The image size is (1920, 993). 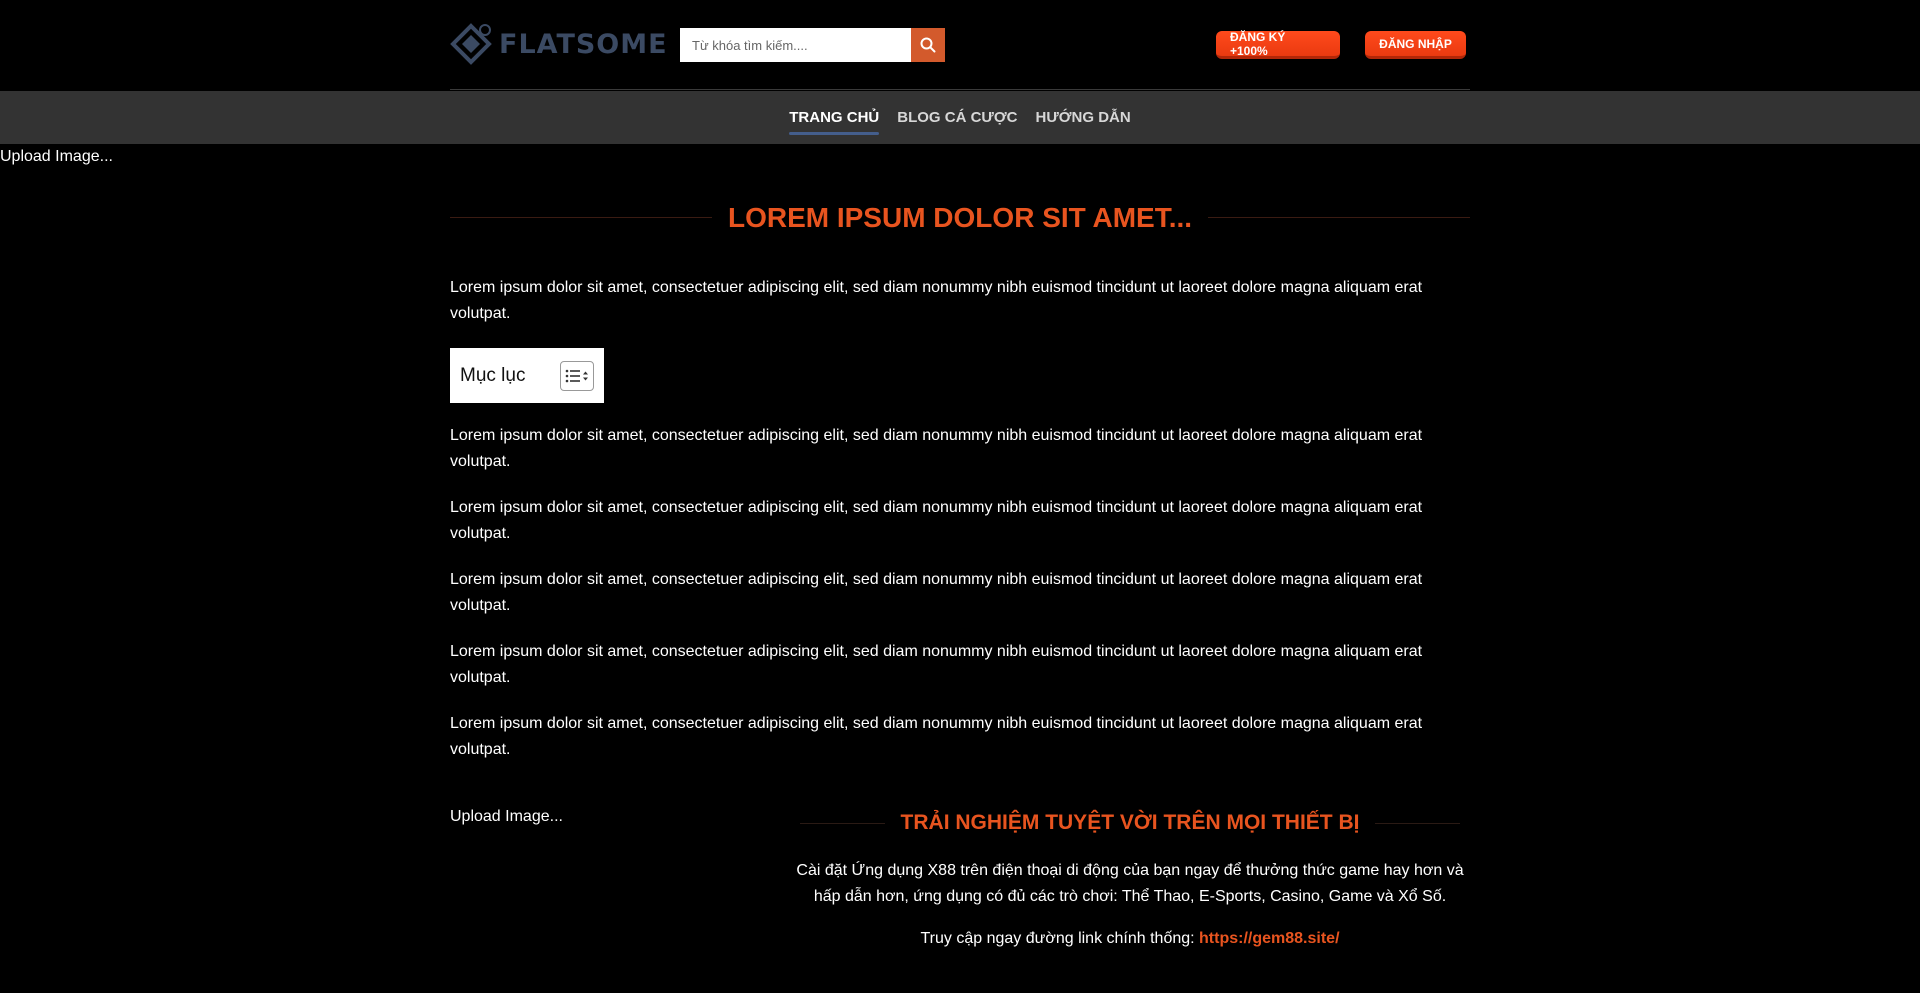 I want to click on logo-icon, so click(x=471, y=44).